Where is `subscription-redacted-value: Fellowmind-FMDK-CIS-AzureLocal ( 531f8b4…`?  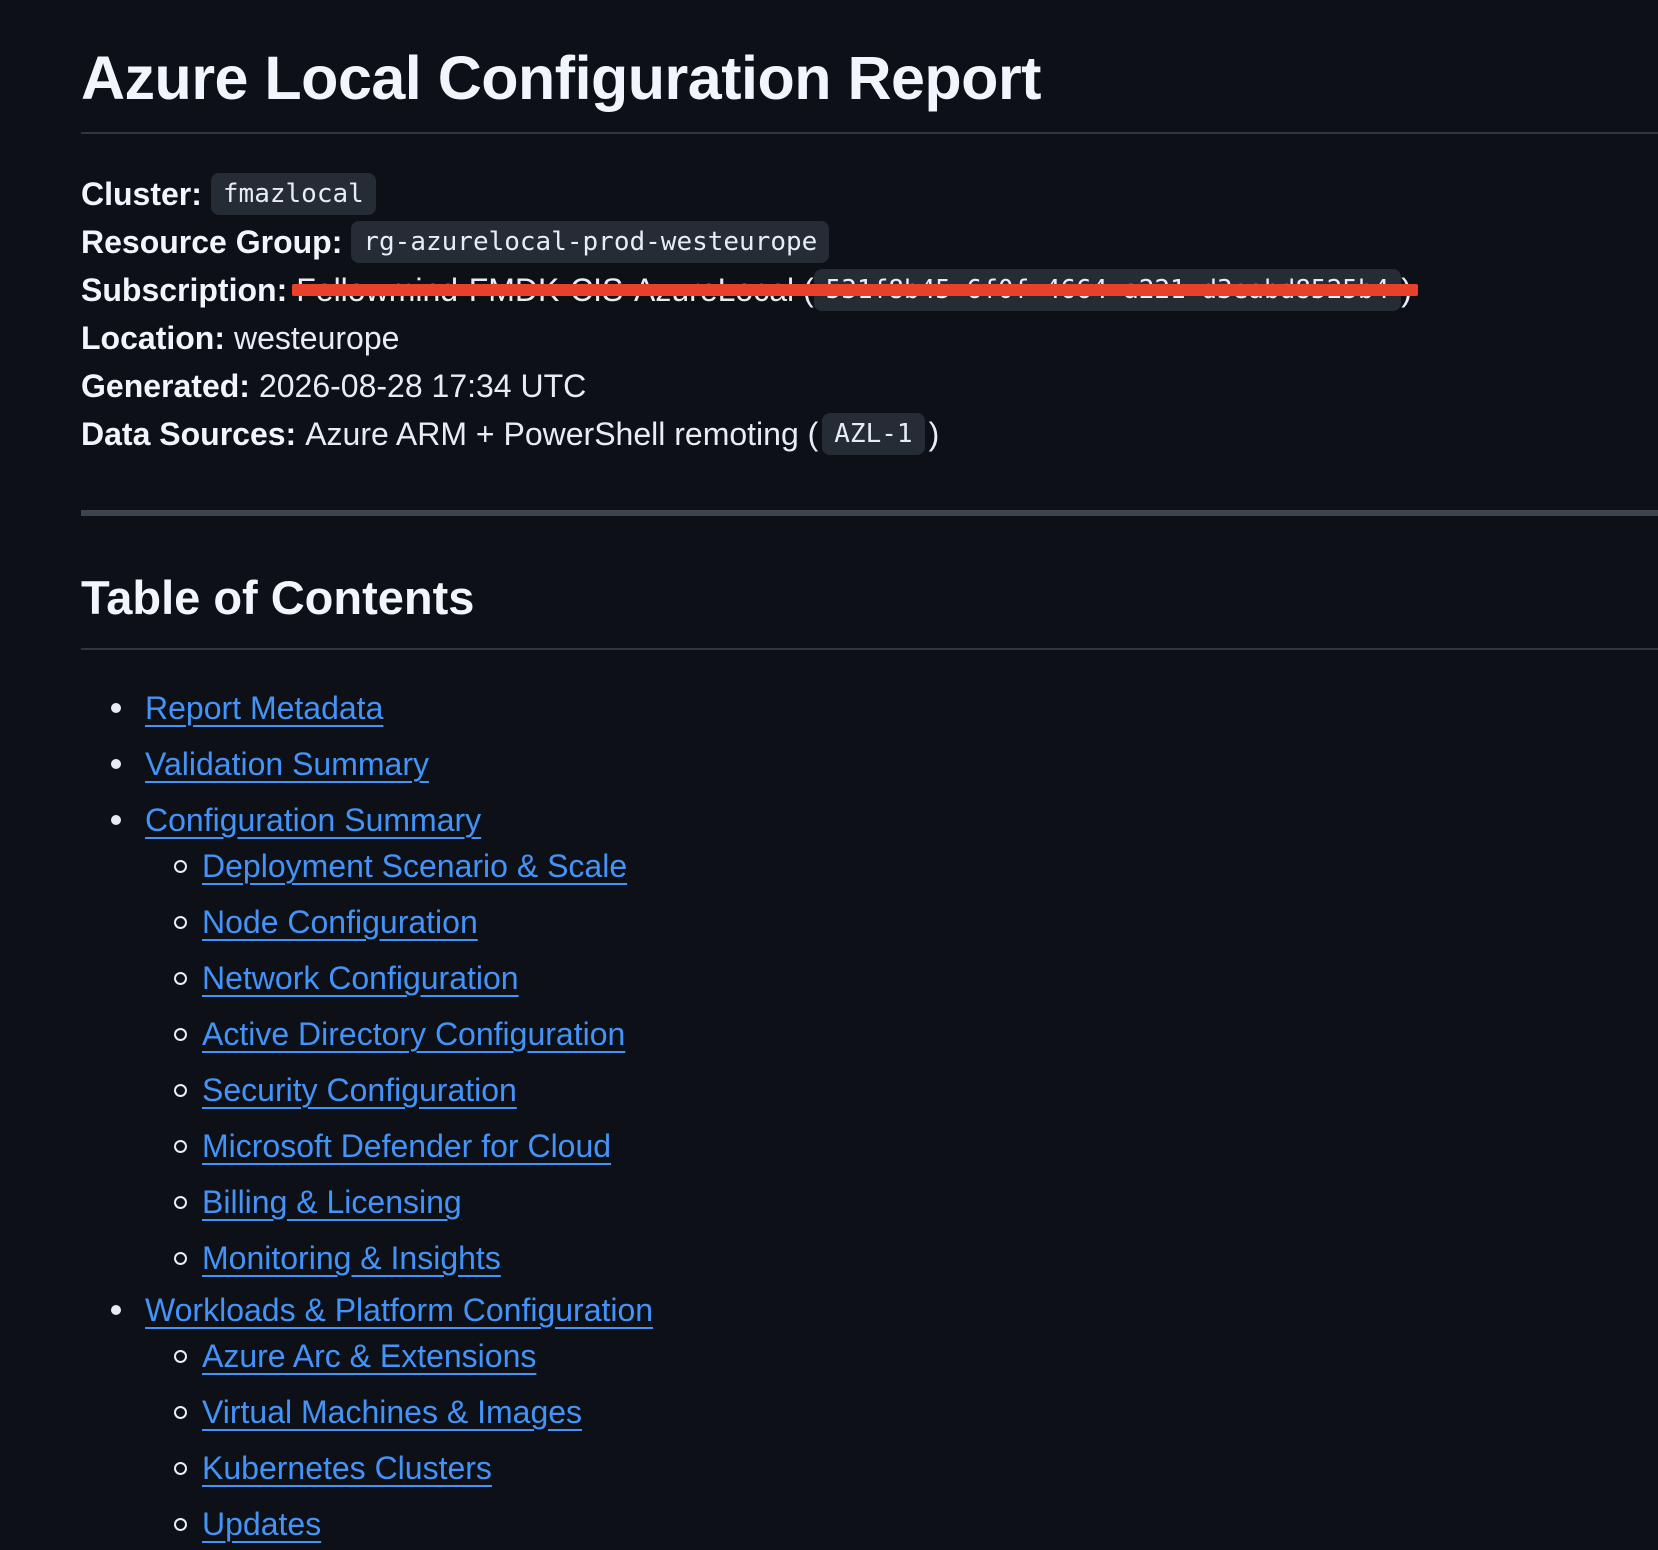
subscription-redacted-value: Fellowmind-FMDK-CIS-AzureLocal ( 531f8b4… is located at coordinates (855, 290).